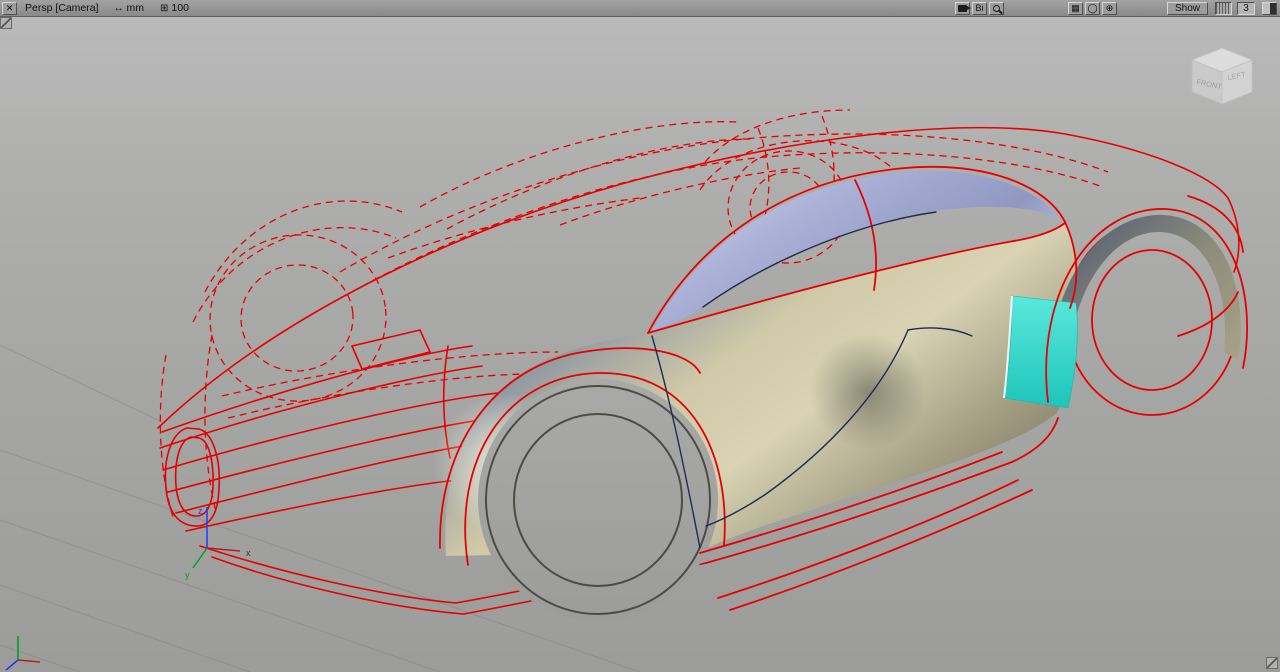 This screenshot has height=672, width=1280. What do you see at coordinates (187, 575) in the screenshot?
I see `pivot-y-label: y` at bounding box center [187, 575].